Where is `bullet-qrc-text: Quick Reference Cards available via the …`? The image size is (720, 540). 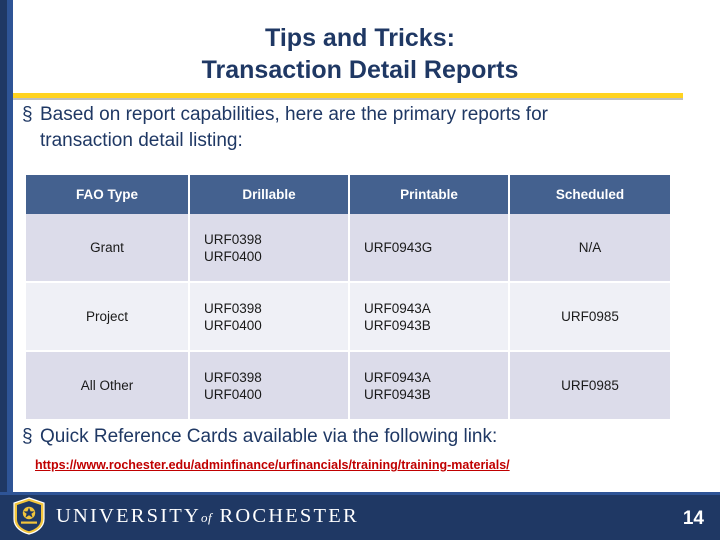 bullet-qrc-text: Quick Reference Cards available via the … is located at coordinates (269, 436).